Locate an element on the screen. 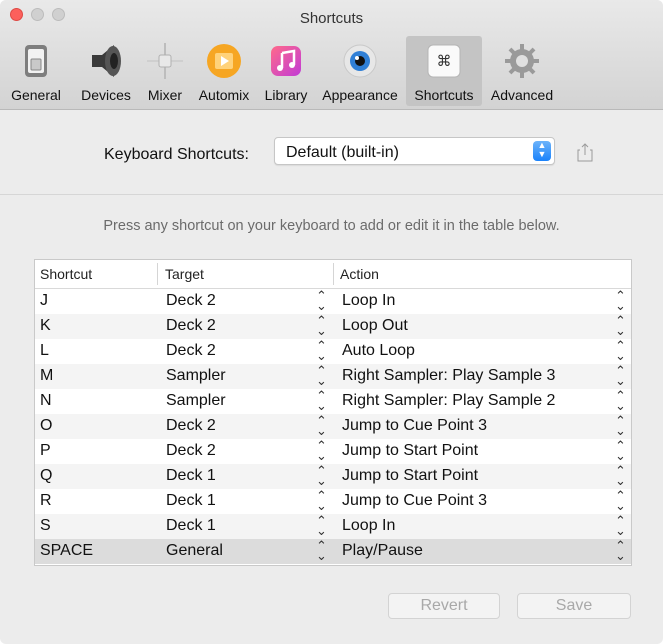  shortcut-cell: P is located at coordinates (45, 450).